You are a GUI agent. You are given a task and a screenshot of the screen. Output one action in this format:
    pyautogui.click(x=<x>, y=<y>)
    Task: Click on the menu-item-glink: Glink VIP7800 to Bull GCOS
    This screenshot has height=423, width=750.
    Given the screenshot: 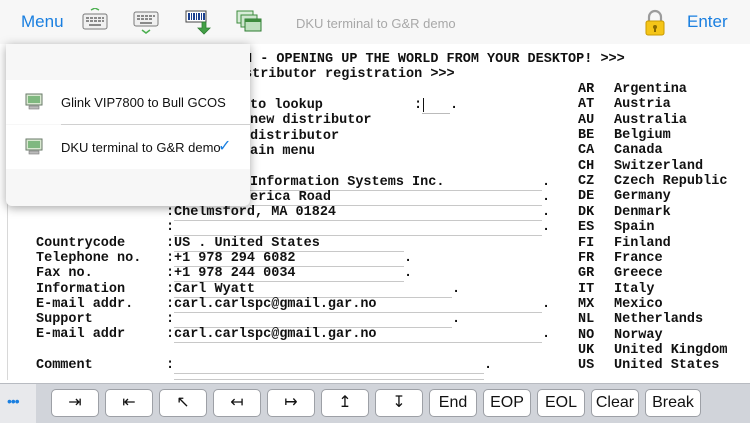 What is the action you would take?
    pyautogui.click(x=128, y=102)
    